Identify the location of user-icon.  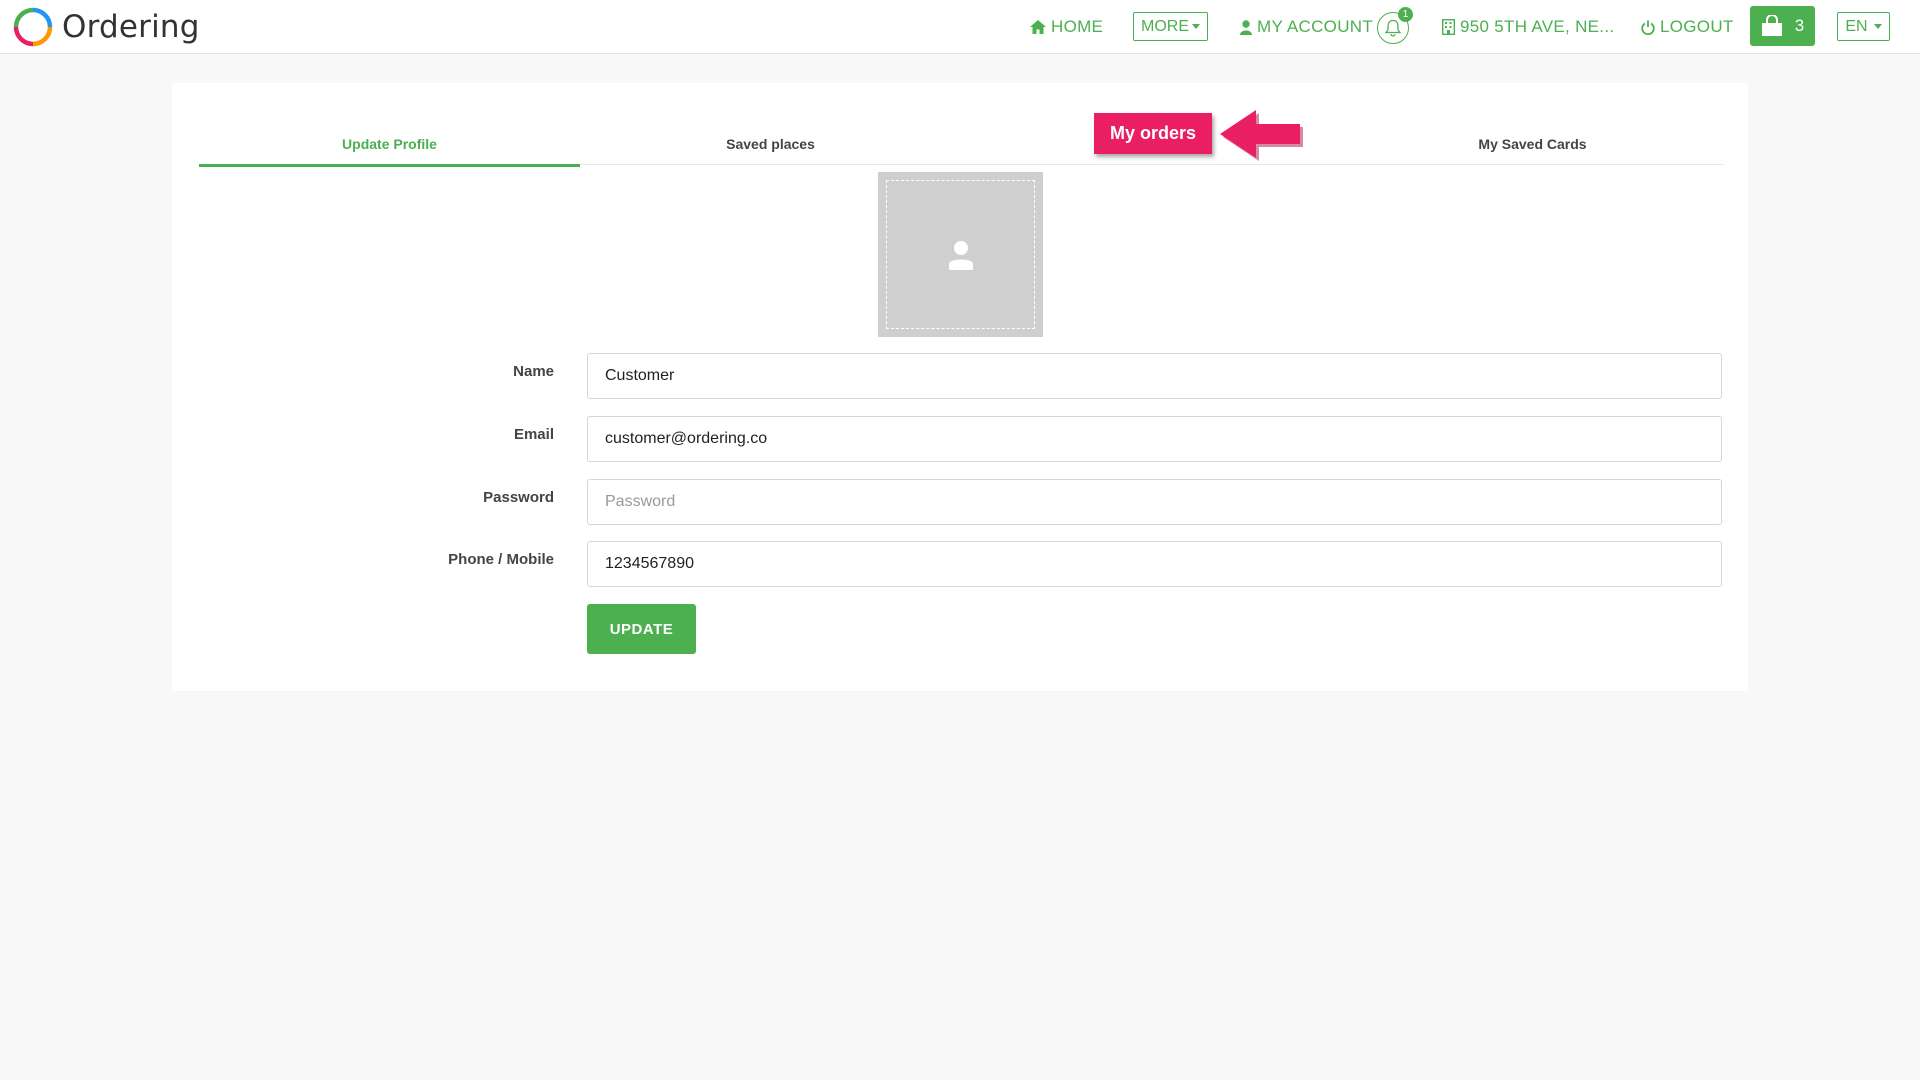
(1246, 27).